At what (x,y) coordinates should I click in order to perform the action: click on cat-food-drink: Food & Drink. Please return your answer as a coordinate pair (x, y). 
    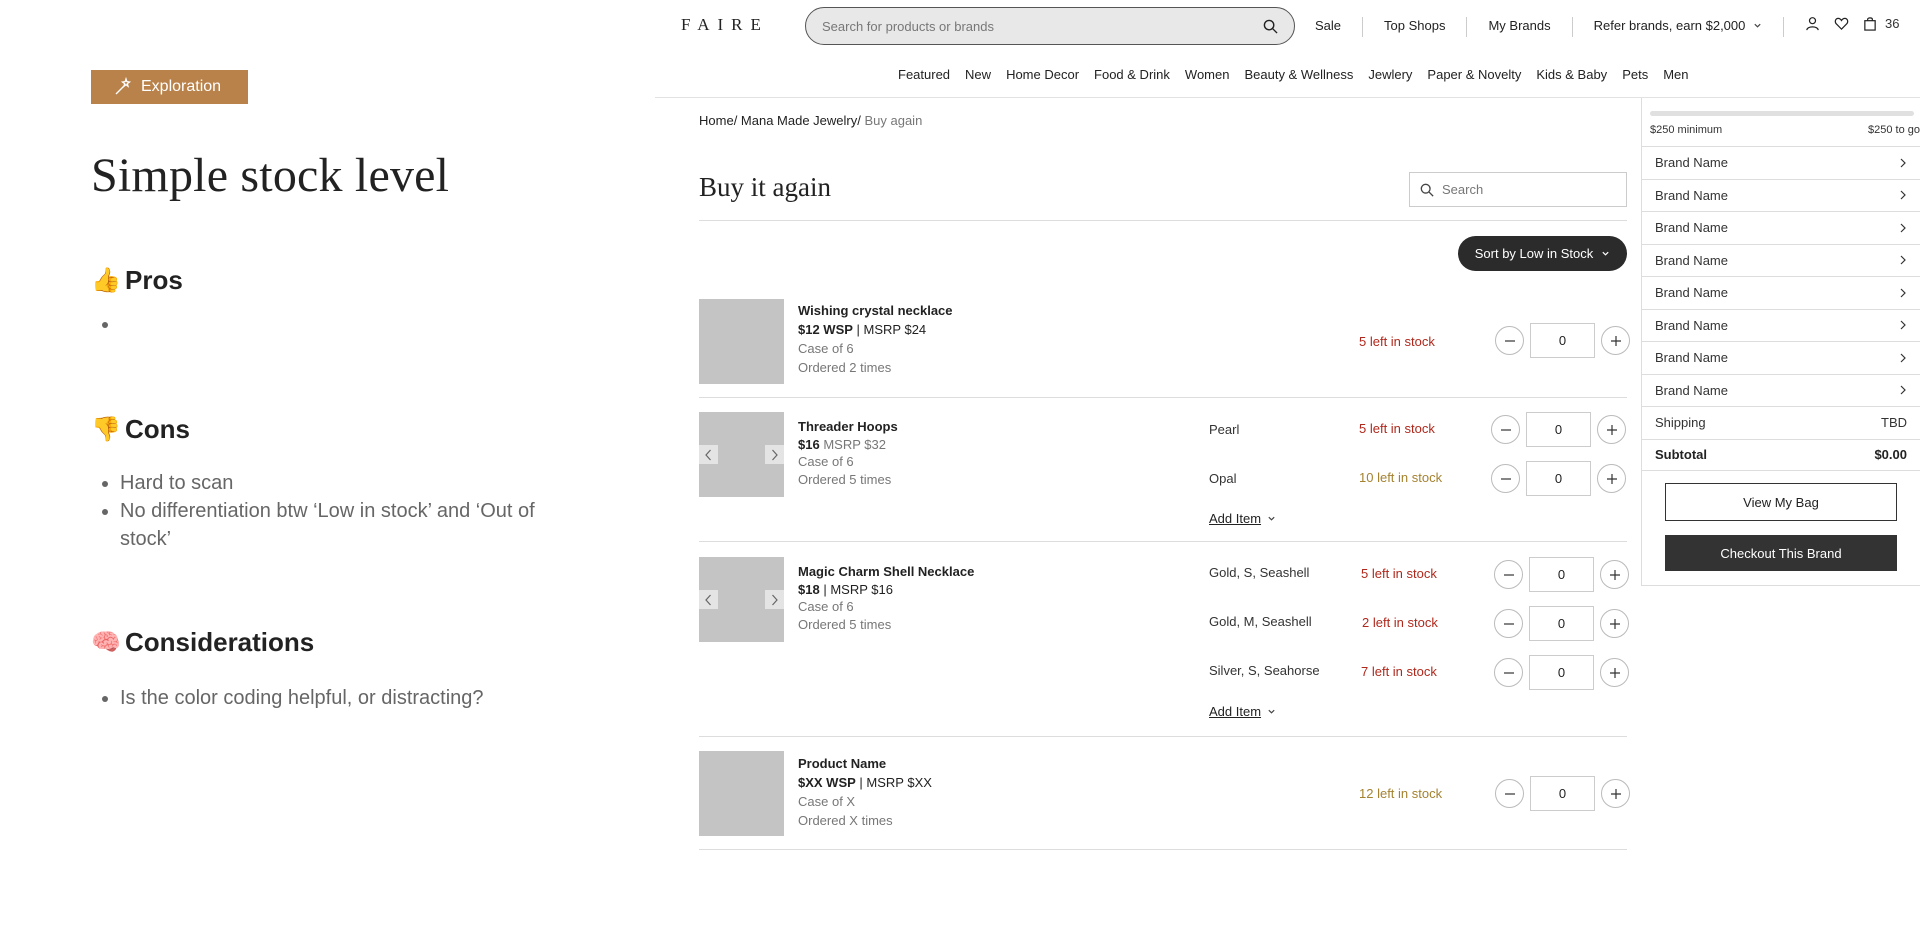
    Looking at the image, I should click on (1132, 74).